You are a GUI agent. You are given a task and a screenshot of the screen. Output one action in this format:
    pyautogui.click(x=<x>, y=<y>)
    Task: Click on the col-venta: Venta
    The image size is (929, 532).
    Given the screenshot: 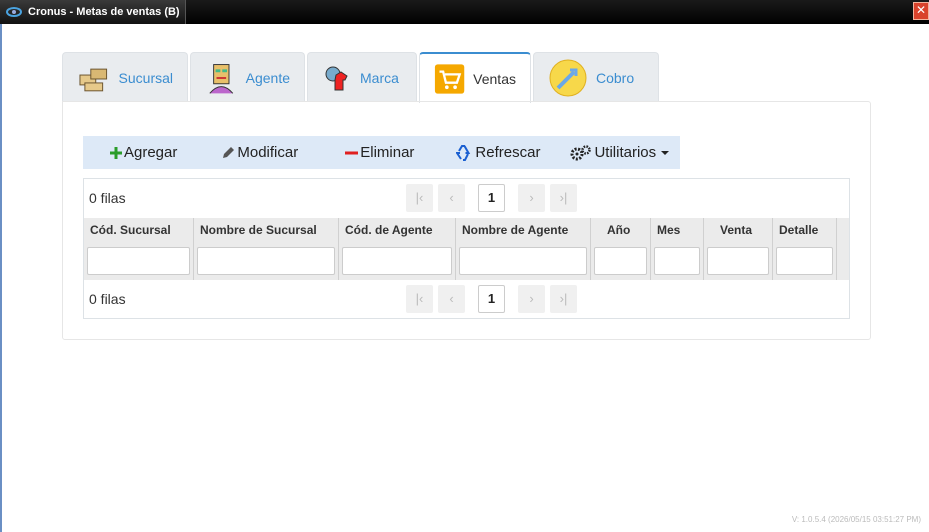 What is the action you would take?
    pyautogui.click(x=738, y=230)
    